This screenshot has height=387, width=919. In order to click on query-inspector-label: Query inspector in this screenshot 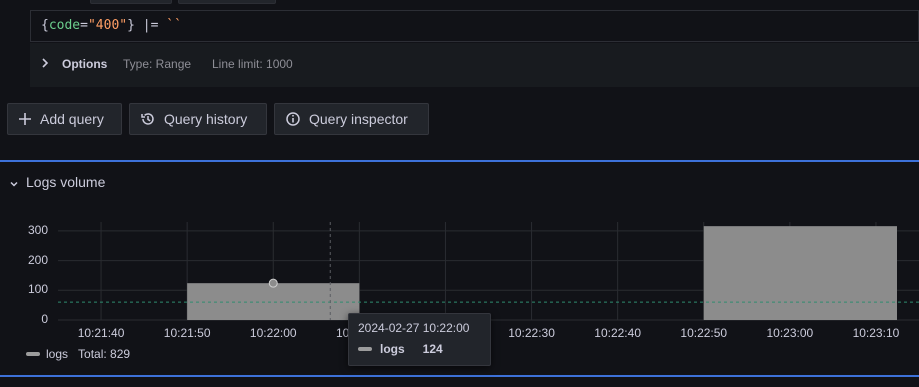, I will do `click(358, 119)`.